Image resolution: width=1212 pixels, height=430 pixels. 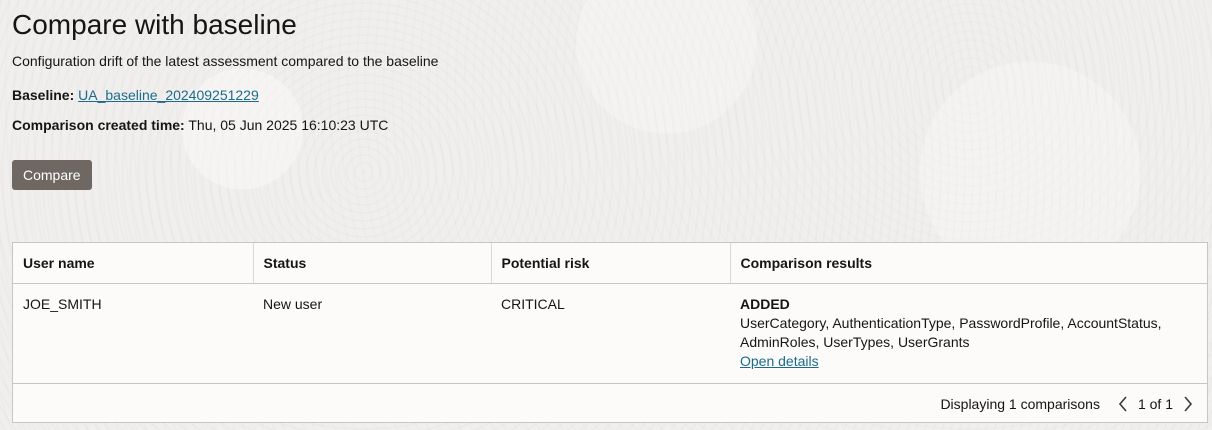 What do you see at coordinates (1123, 404) in the screenshot?
I see `chevron-left-icon` at bounding box center [1123, 404].